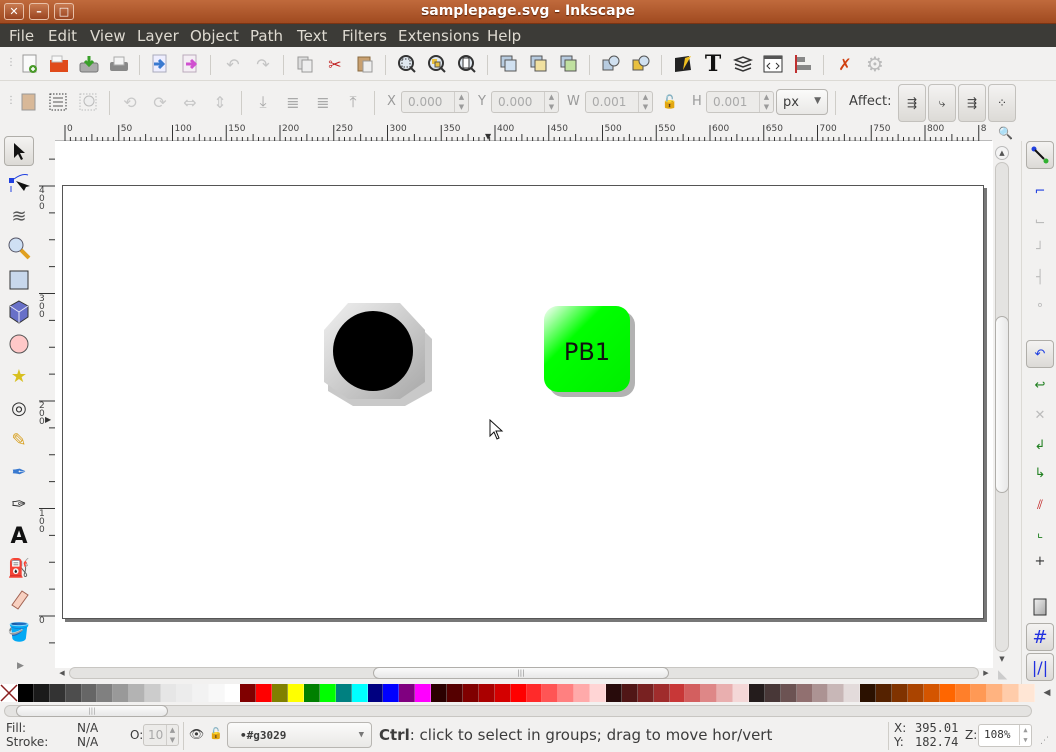 This screenshot has width=1056, height=752. What do you see at coordinates (19, 568) in the screenshot?
I see `spray-tool: ⛽` at bounding box center [19, 568].